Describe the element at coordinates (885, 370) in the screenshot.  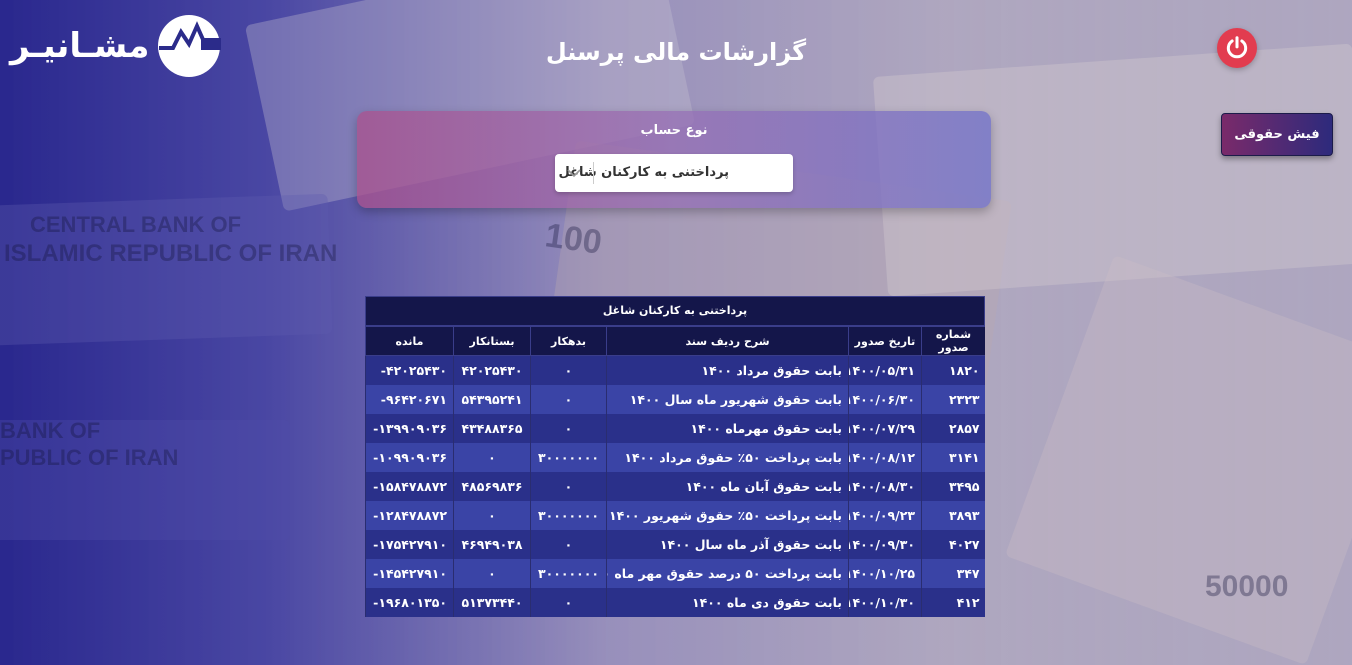
I see `table-cell: ۱۴۰۰/۰۵/۳۱` at that location.